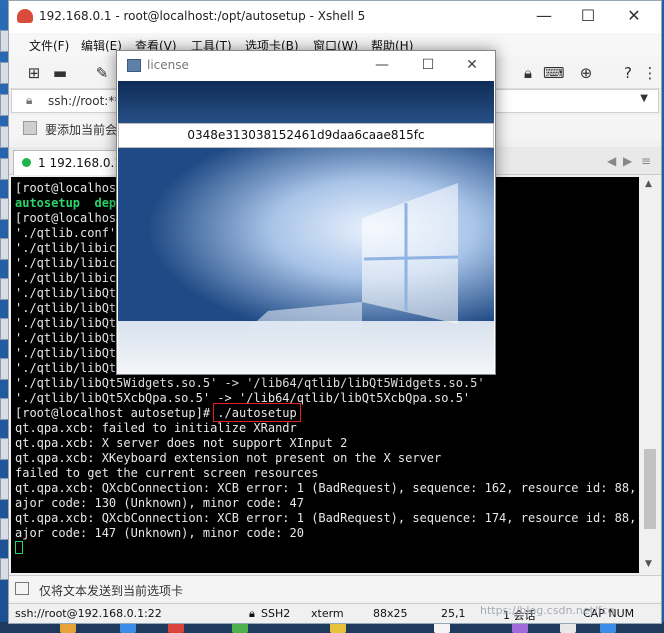 The height and width of the screenshot is (633, 664). I want to click on tab-menu-icon: ≡, so click(646, 161).